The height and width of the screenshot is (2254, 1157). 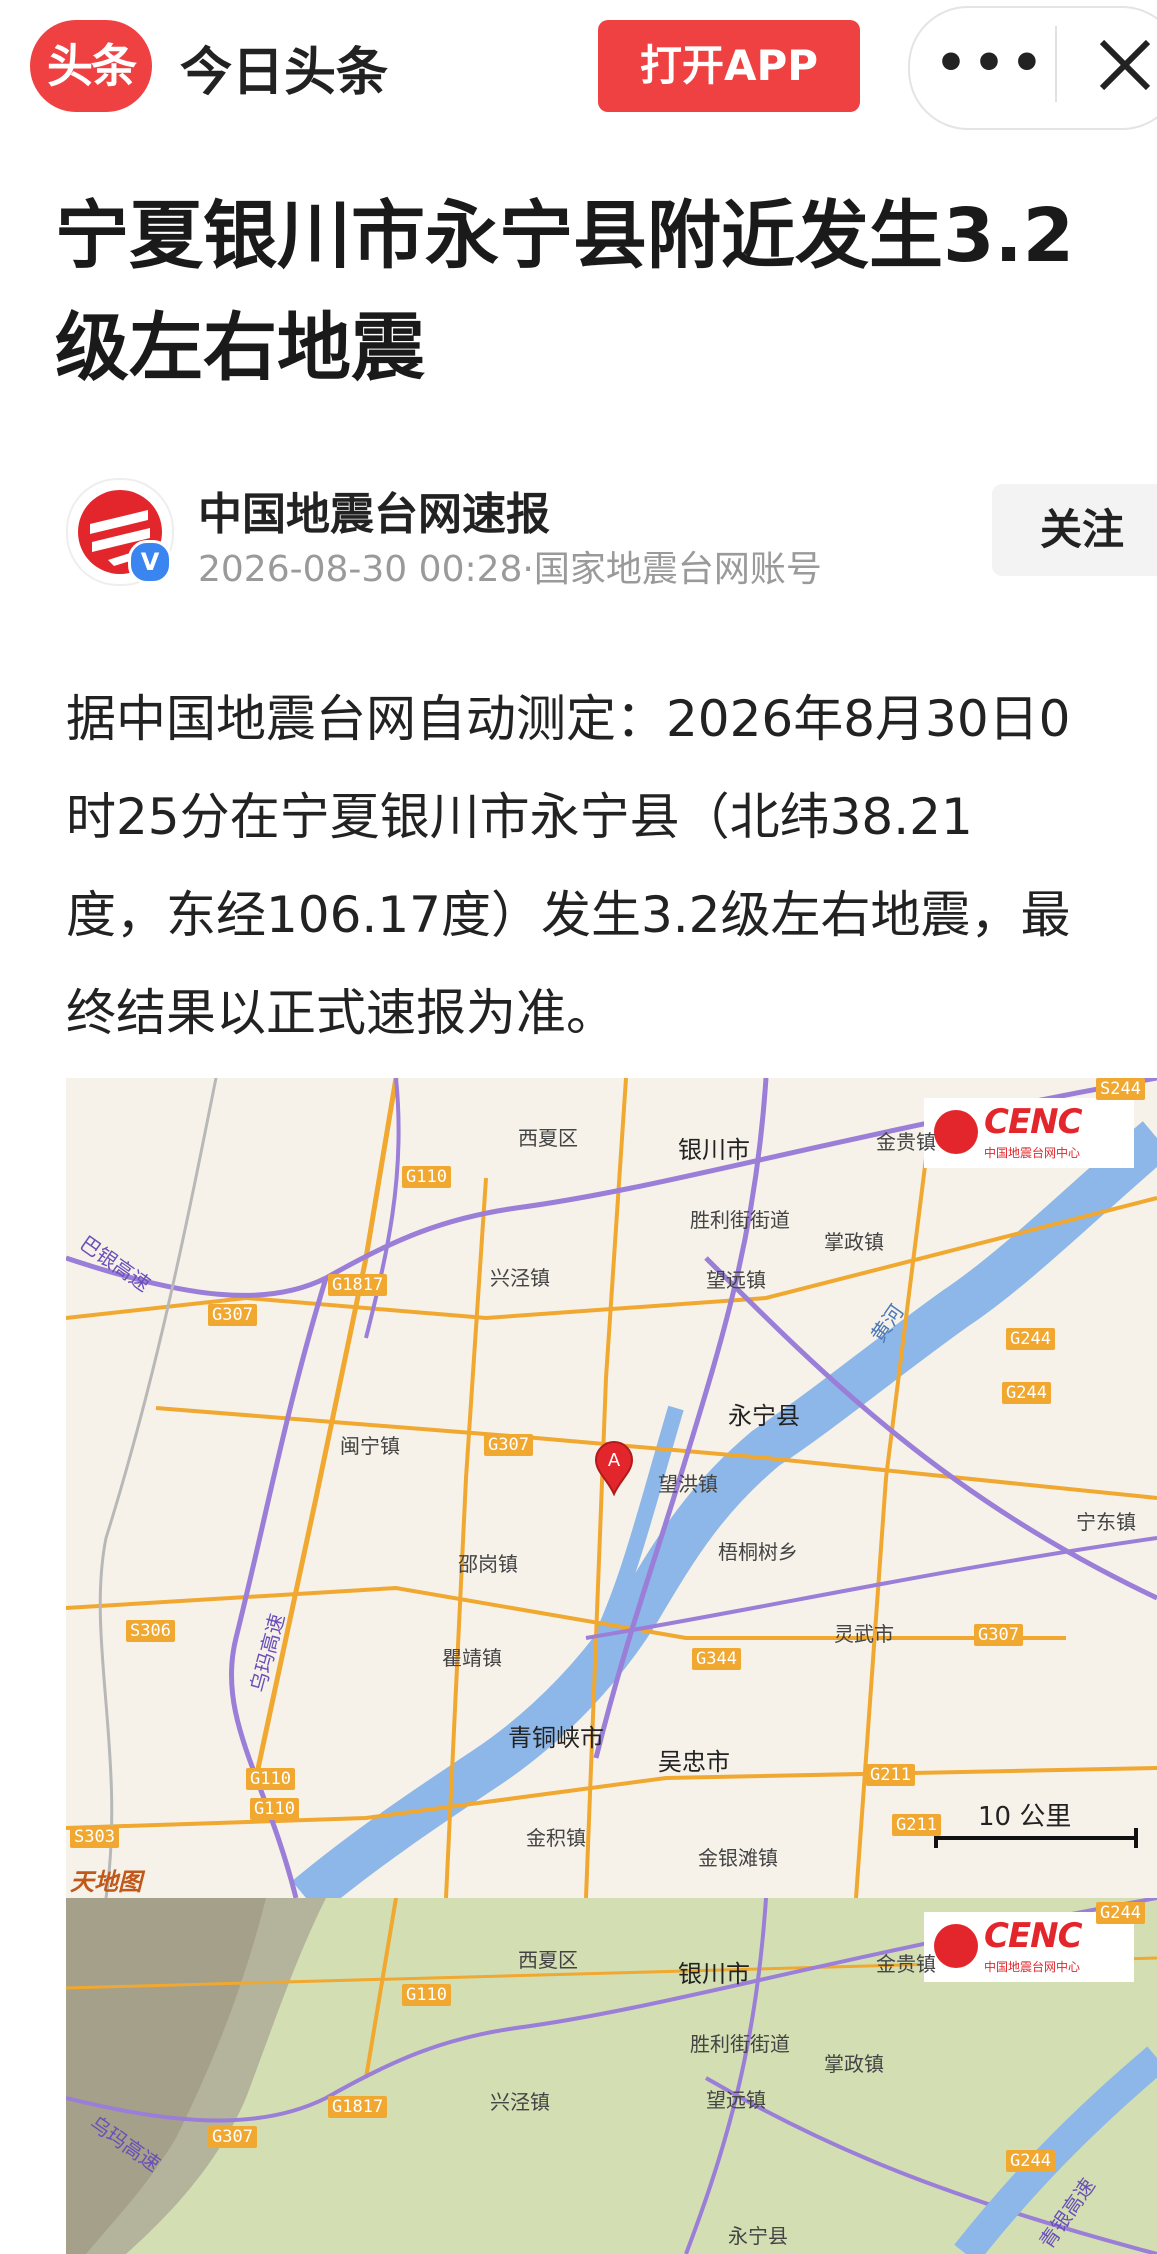 I want to click on cenc-logo: CENC 中国地震台网中心, so click(x=1029, y=1133).